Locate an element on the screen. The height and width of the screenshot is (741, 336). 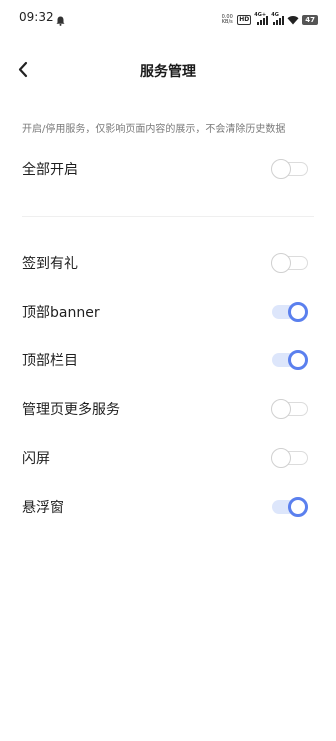
status-icons: 0.00 KB/s HD 4G+ 4G 47 is located at coordinates (269, 19).